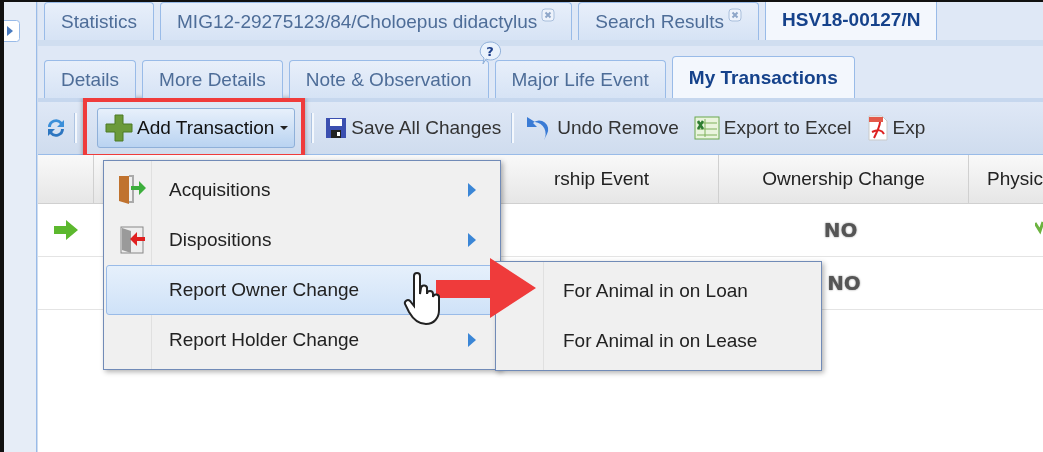 This screenshot has height=452, width=1043. I want to click on tab: Search Results, so click(669, 21).